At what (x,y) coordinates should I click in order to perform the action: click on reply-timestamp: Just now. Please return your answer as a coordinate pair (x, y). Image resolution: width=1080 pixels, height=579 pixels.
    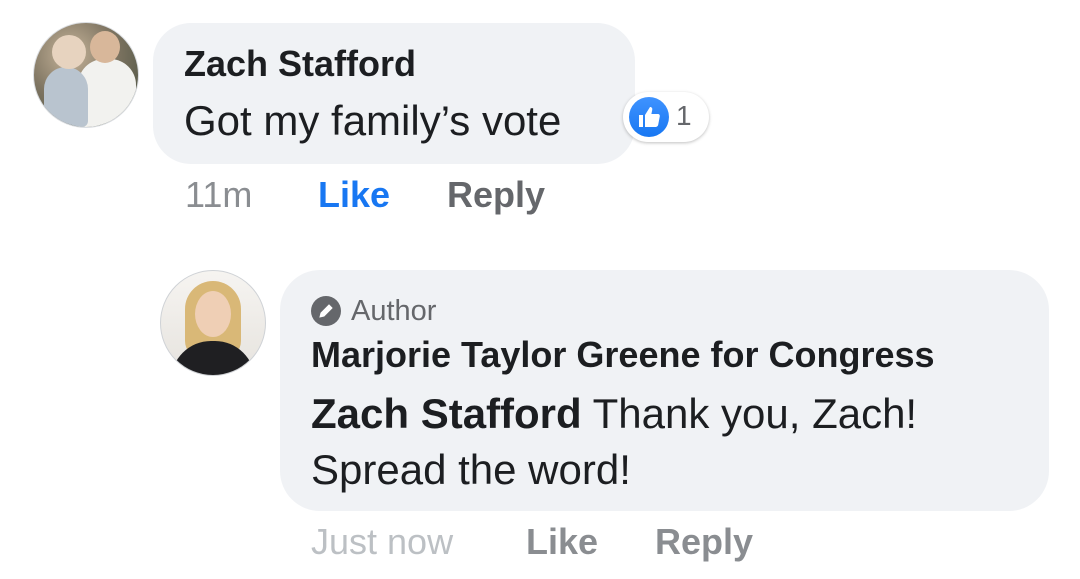
    Looking at the image, I should click on (382, 542).